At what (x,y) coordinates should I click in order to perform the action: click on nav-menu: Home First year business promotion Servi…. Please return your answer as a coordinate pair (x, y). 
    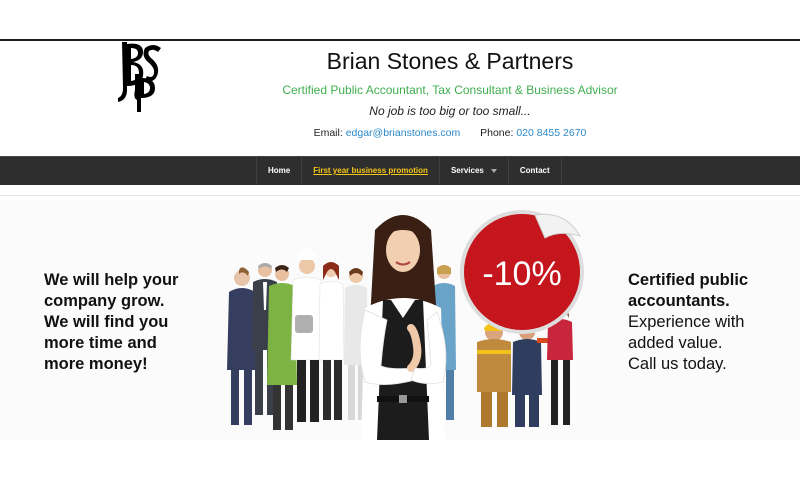
    Looking at the image, I should click on (409, 171).